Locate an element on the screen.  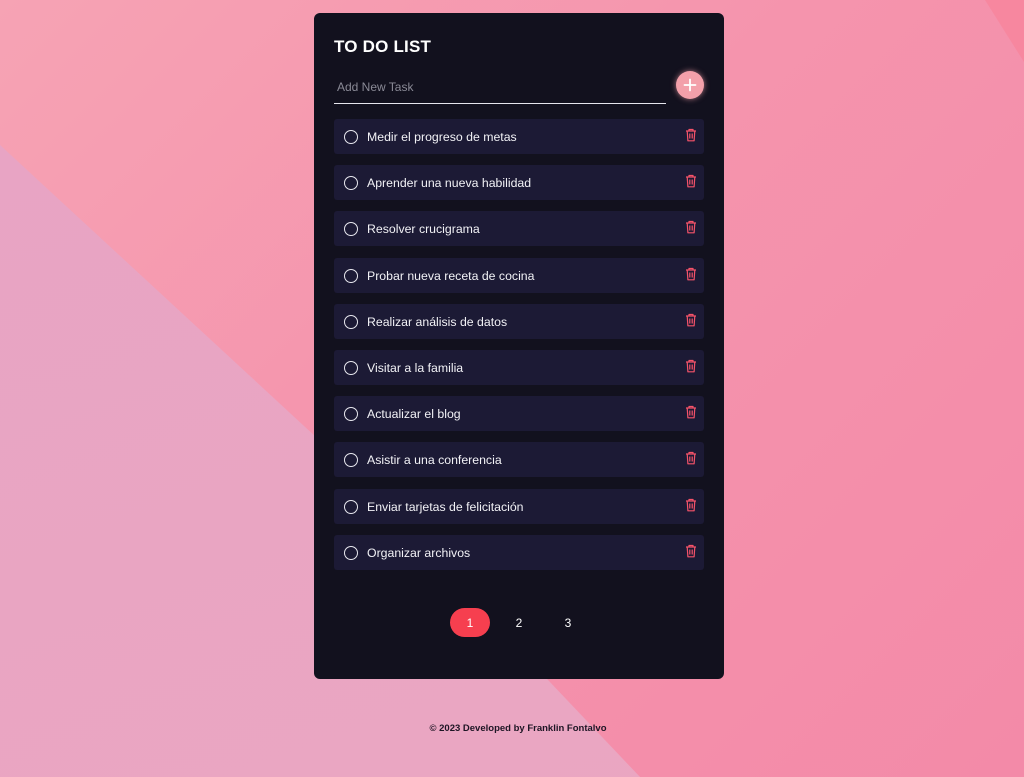
task-item: Aprender una nueva habilidad is located at coordinates (519, 183).